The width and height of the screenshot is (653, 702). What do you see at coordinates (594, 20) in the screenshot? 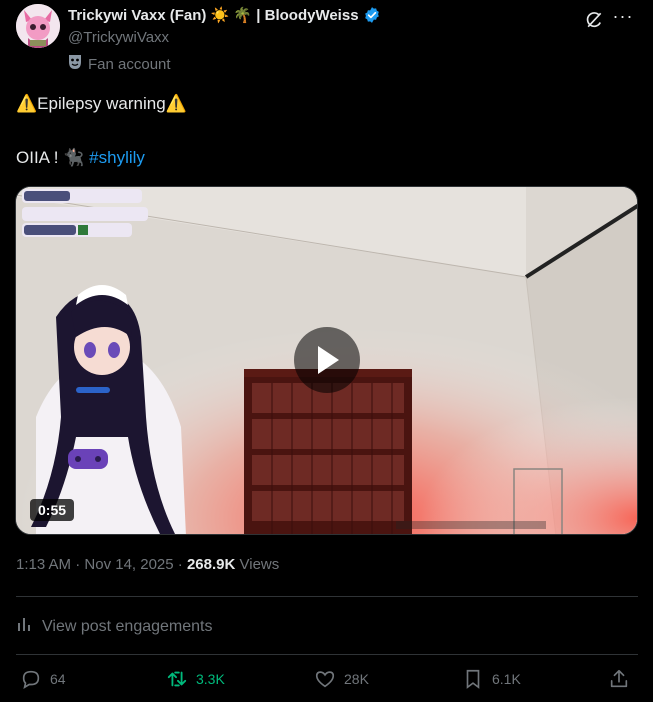
I see `grok-icon` at bounding box center [594, 20].